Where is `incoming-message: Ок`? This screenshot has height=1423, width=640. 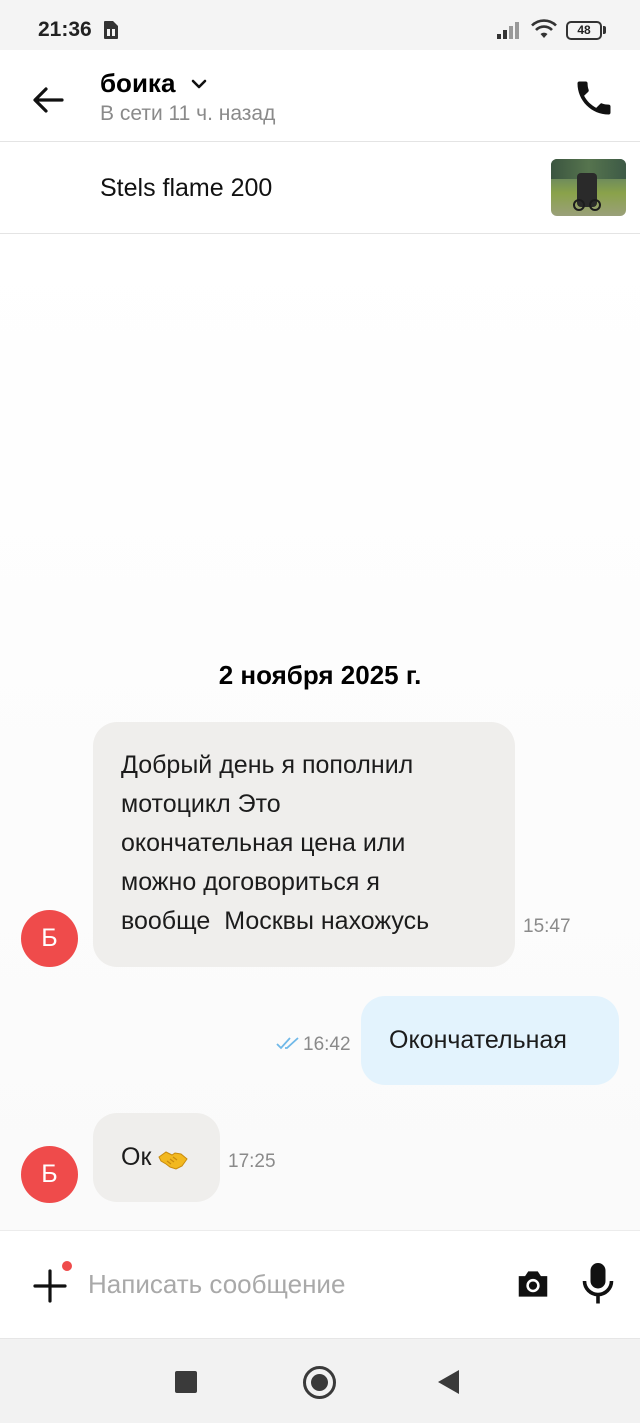 incoming-message: Ок is located at coordinates (156, 1157).